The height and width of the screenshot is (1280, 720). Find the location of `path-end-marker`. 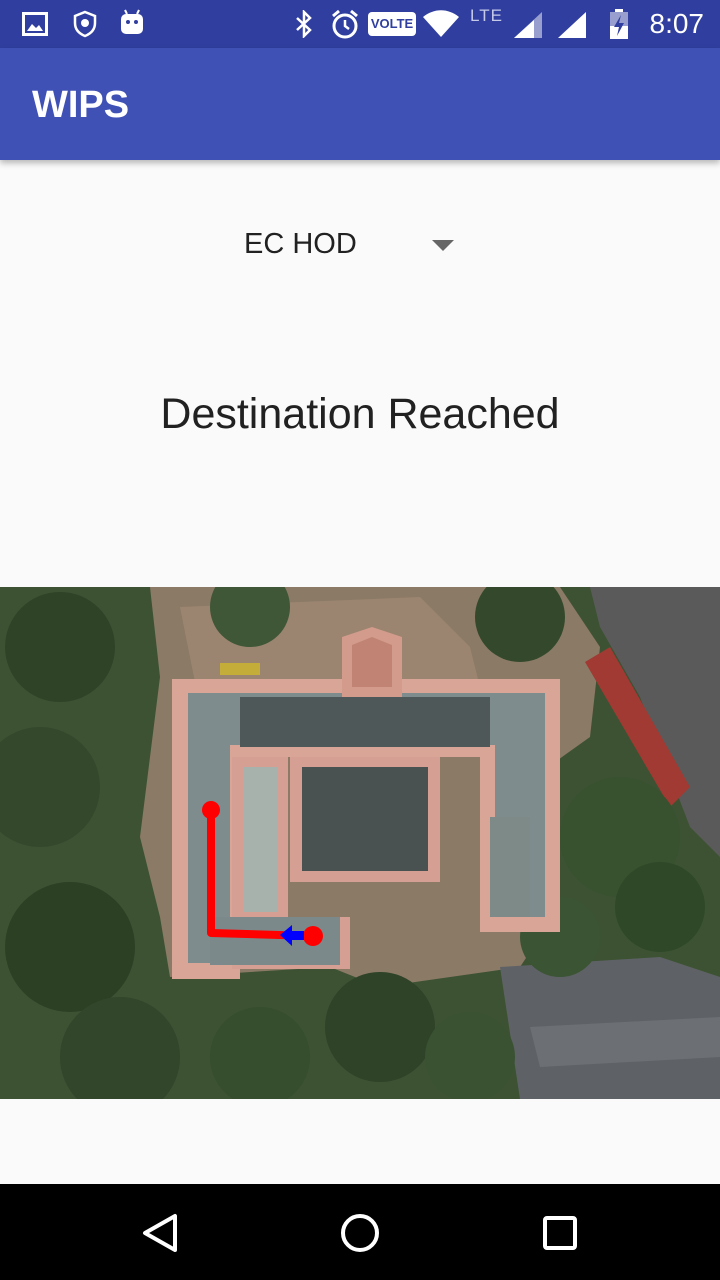

path-end-marker is located at coordinates (313, 936).